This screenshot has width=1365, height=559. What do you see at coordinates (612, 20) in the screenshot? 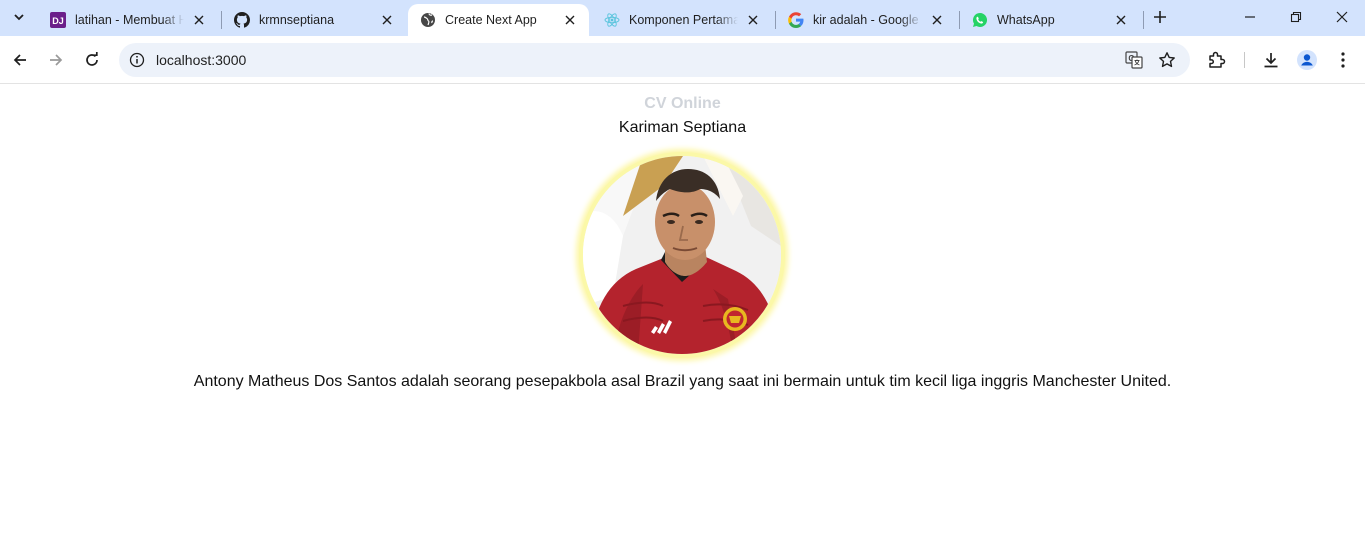
I see `react-icon` at bounding box center [612, 20].